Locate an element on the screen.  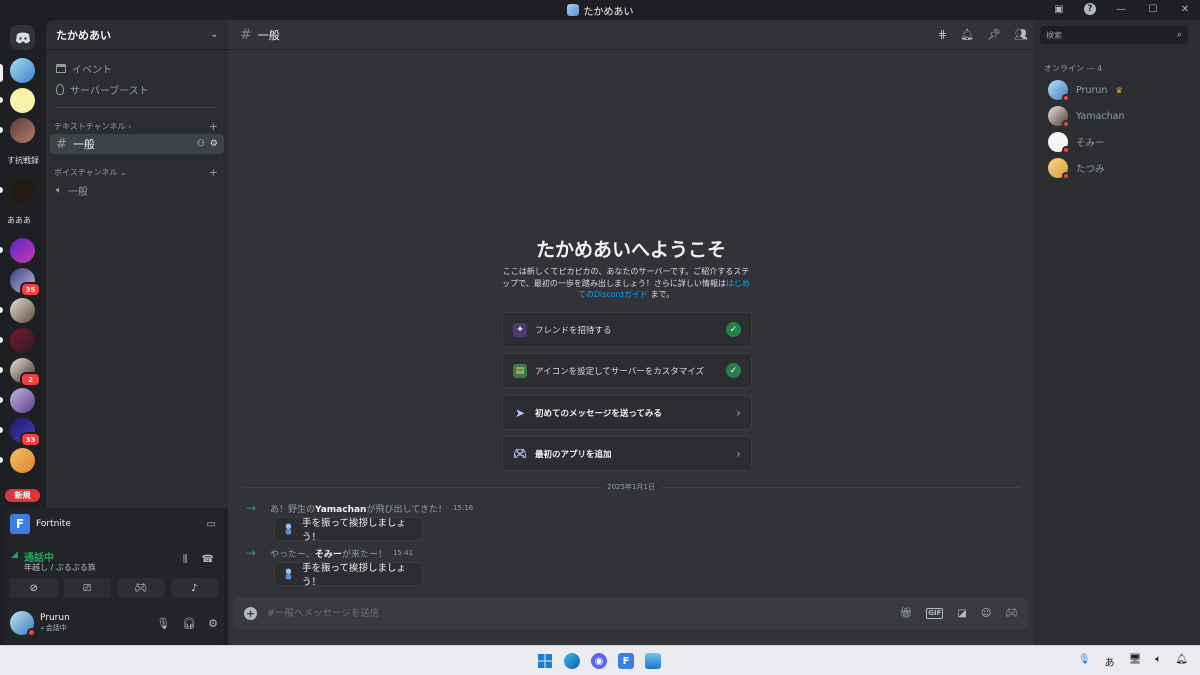
search-icon: ⌕ is located at coordinates (1179, 35).